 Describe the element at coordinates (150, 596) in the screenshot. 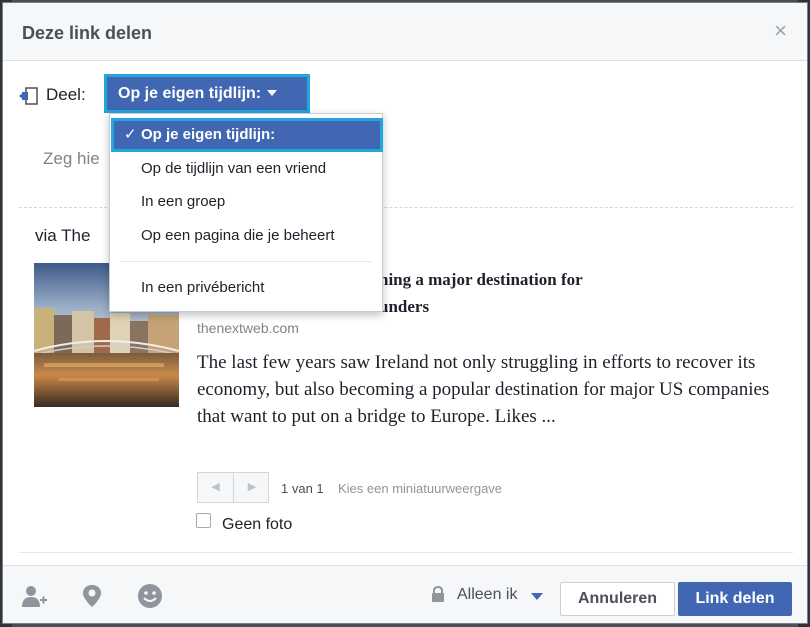

I see `smiley-icon` at that location.